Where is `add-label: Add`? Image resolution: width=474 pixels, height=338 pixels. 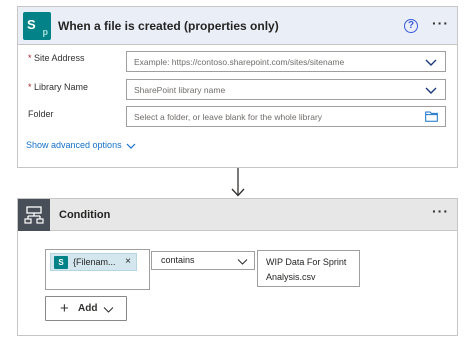 add-label: Add is located at coordinates (88, 308).